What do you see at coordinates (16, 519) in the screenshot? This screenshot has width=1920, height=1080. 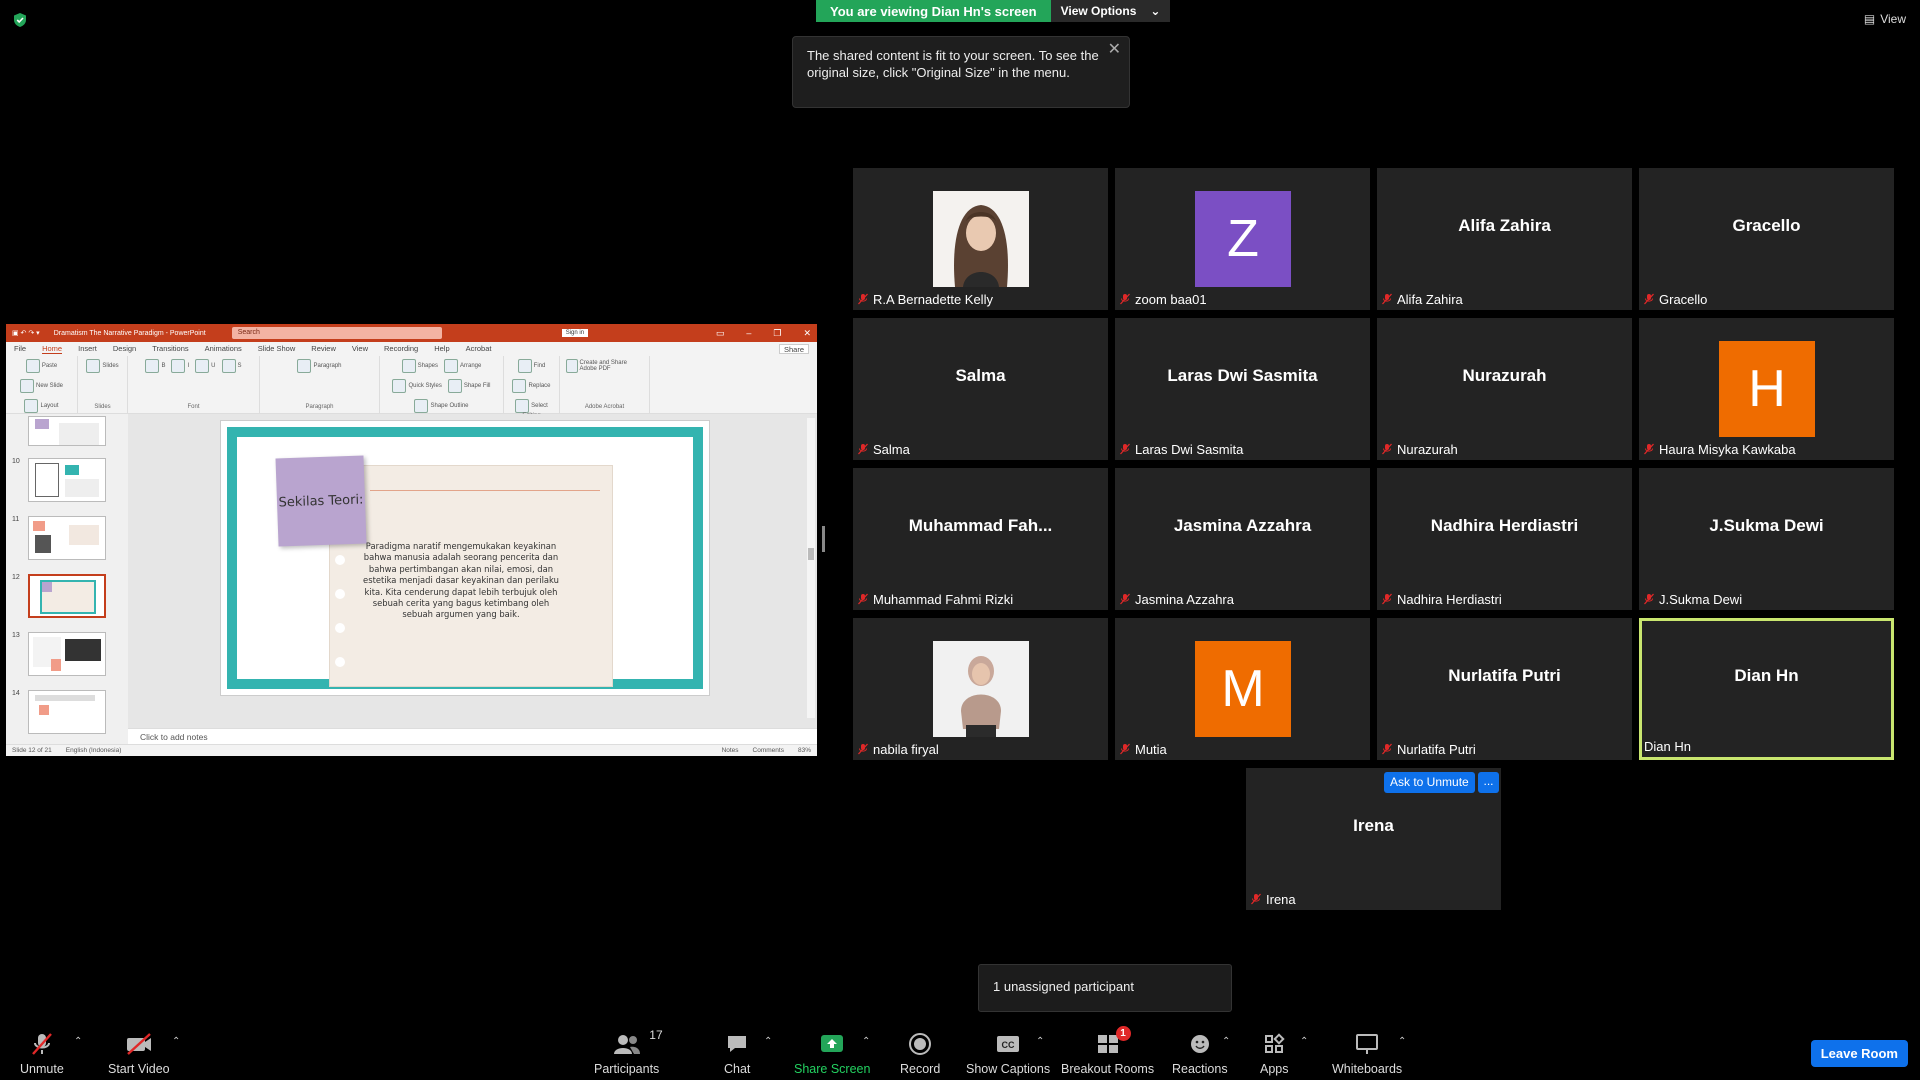 I see `slide-number: 11` at bounding box center [16, 519].